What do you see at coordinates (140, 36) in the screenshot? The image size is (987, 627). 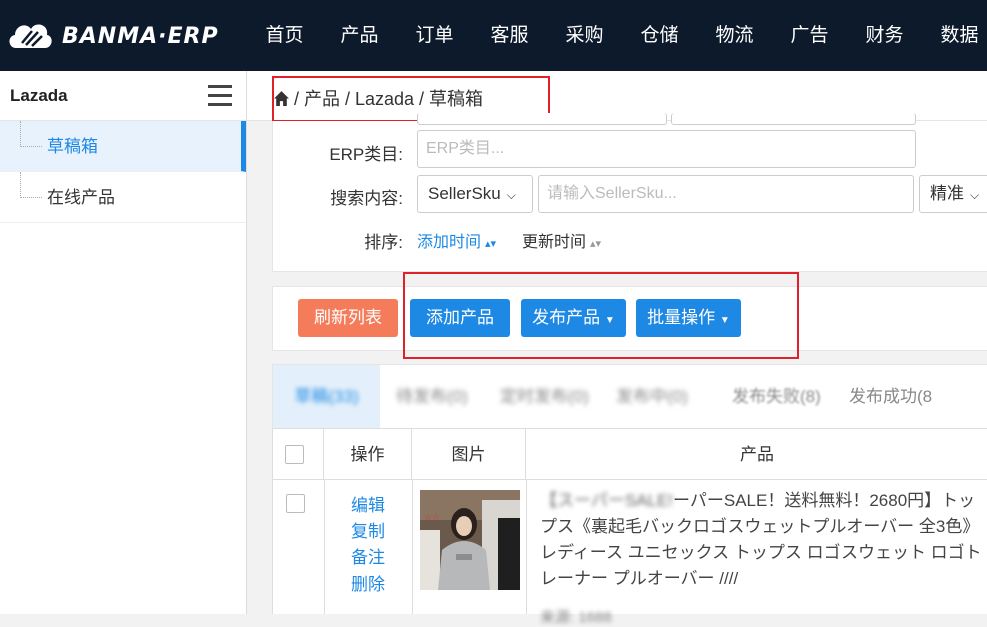 I see `logo-text: BANMA·ERP` at bounding box center [140, 36].